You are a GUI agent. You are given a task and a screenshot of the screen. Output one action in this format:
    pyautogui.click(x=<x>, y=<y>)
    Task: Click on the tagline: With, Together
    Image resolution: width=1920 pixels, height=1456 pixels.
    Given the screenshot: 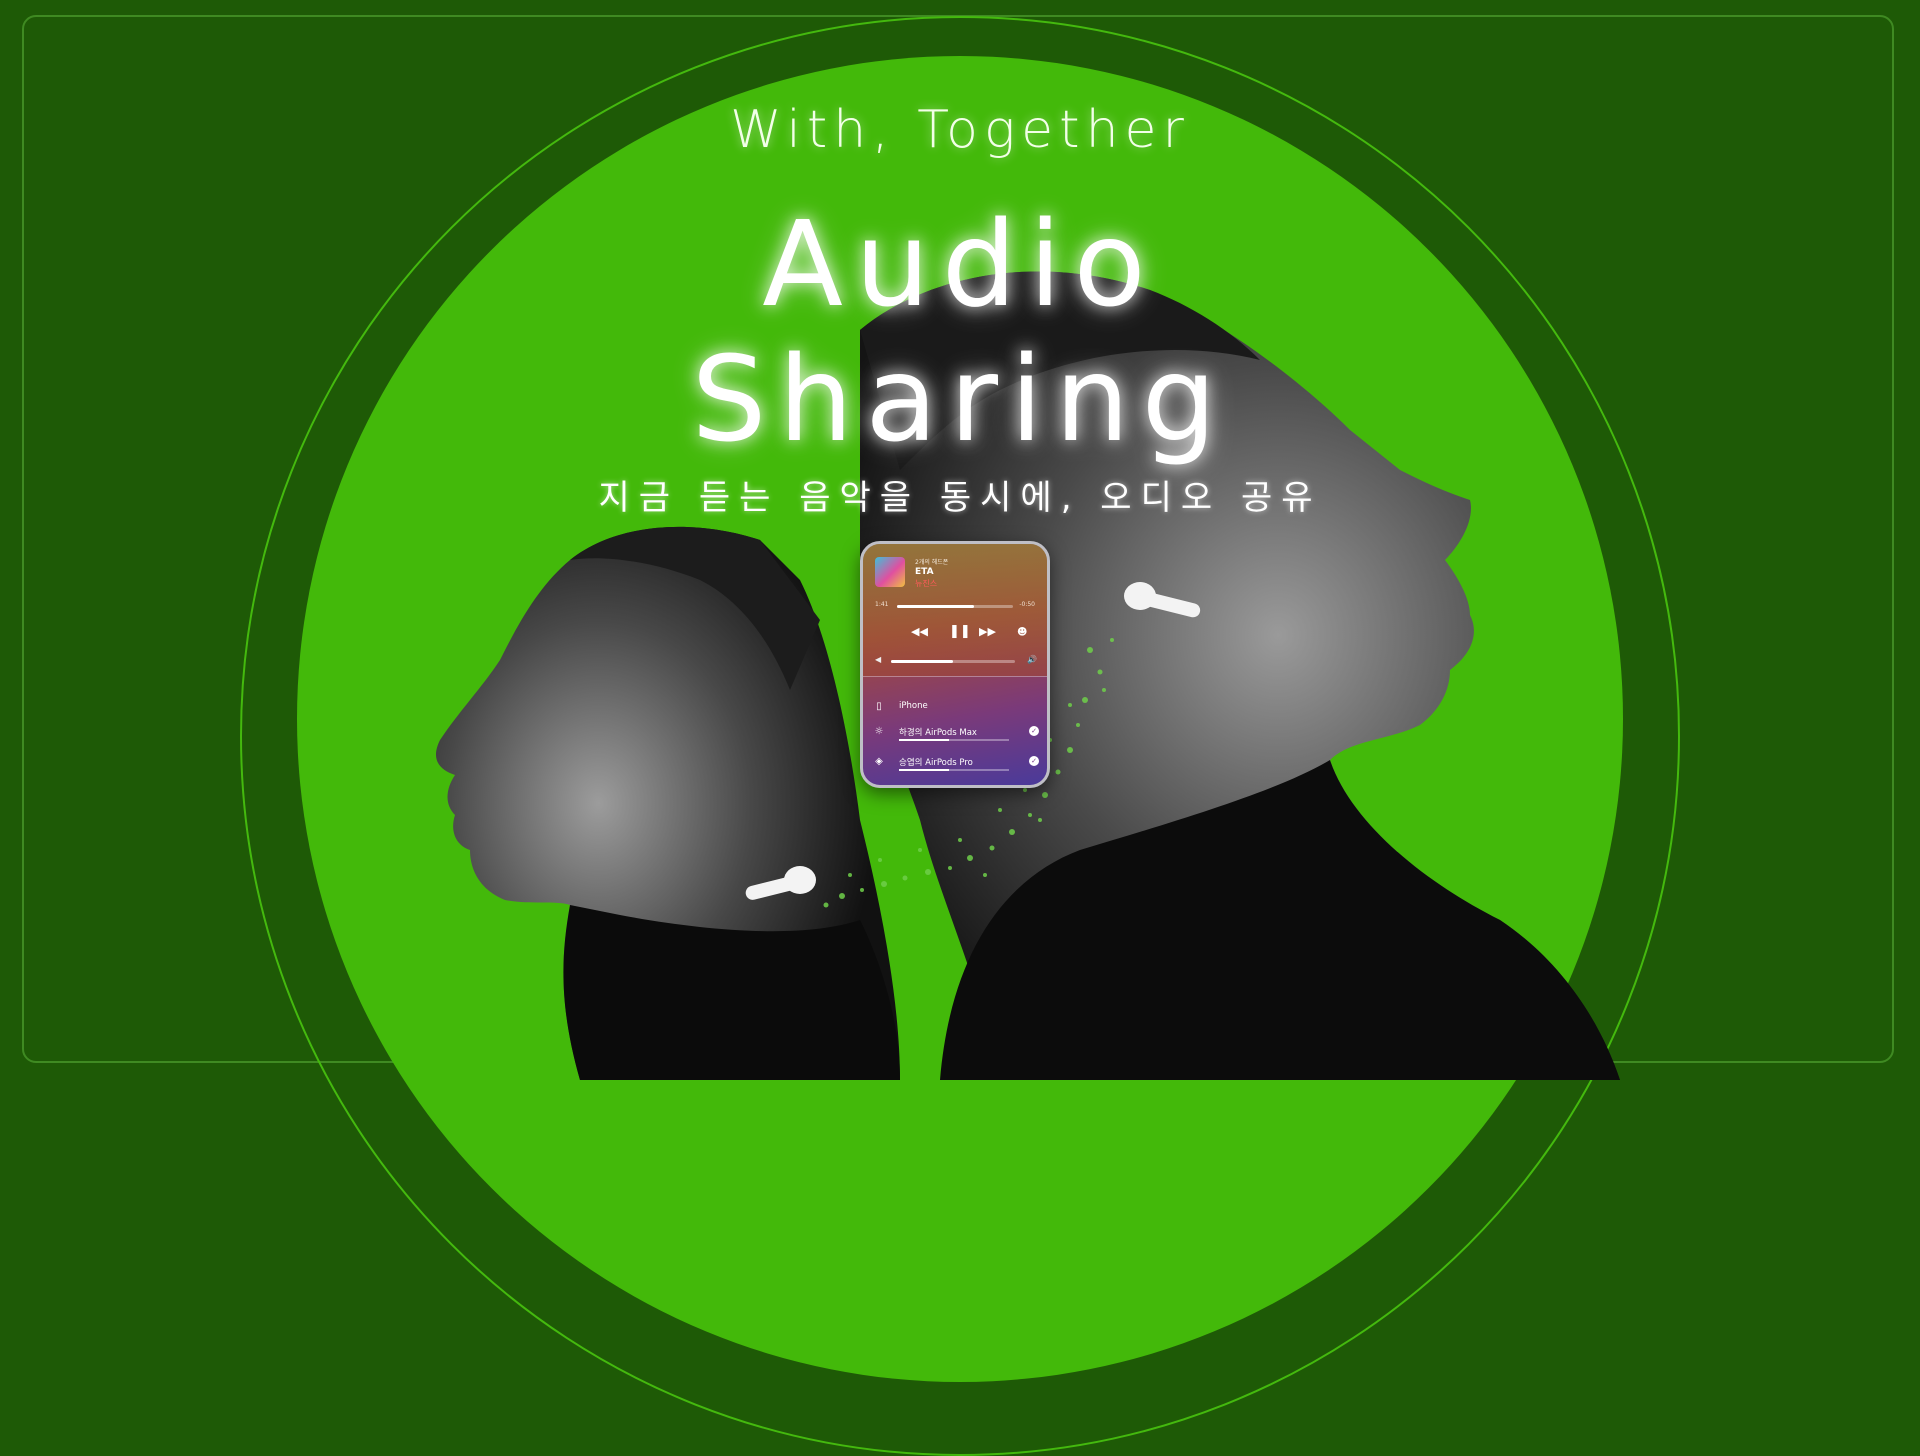 What is the action you would take?
    pyautogui.click(x=960, y=130)
    